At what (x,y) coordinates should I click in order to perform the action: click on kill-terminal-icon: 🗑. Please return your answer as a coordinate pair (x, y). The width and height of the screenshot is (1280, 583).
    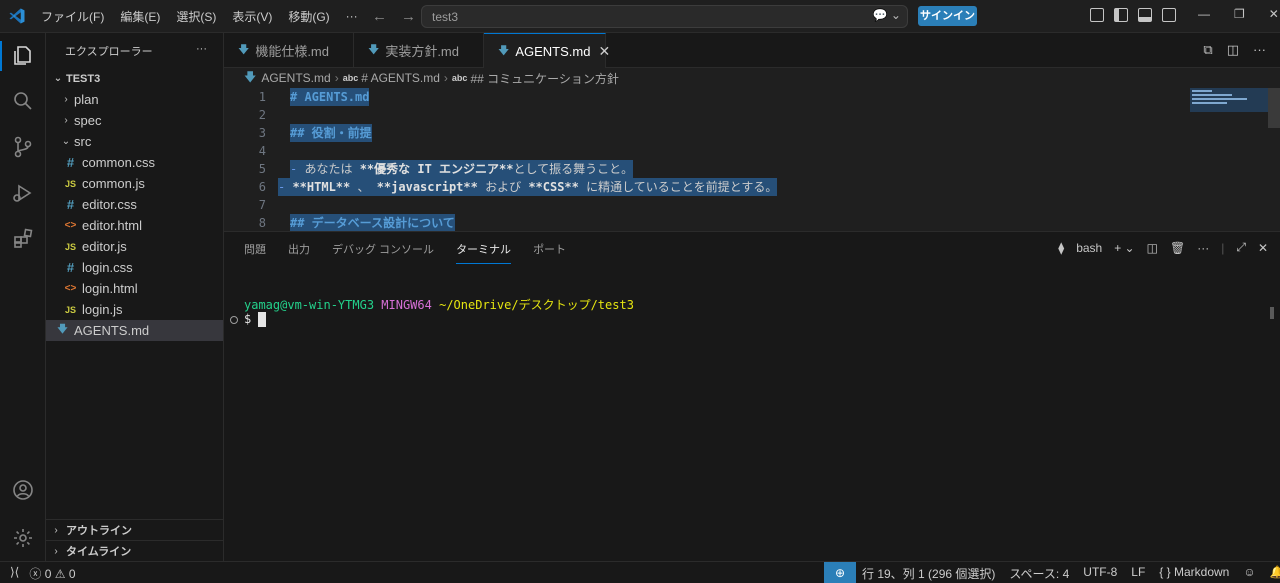
    Looking at the image, I should click on (1177, 248).